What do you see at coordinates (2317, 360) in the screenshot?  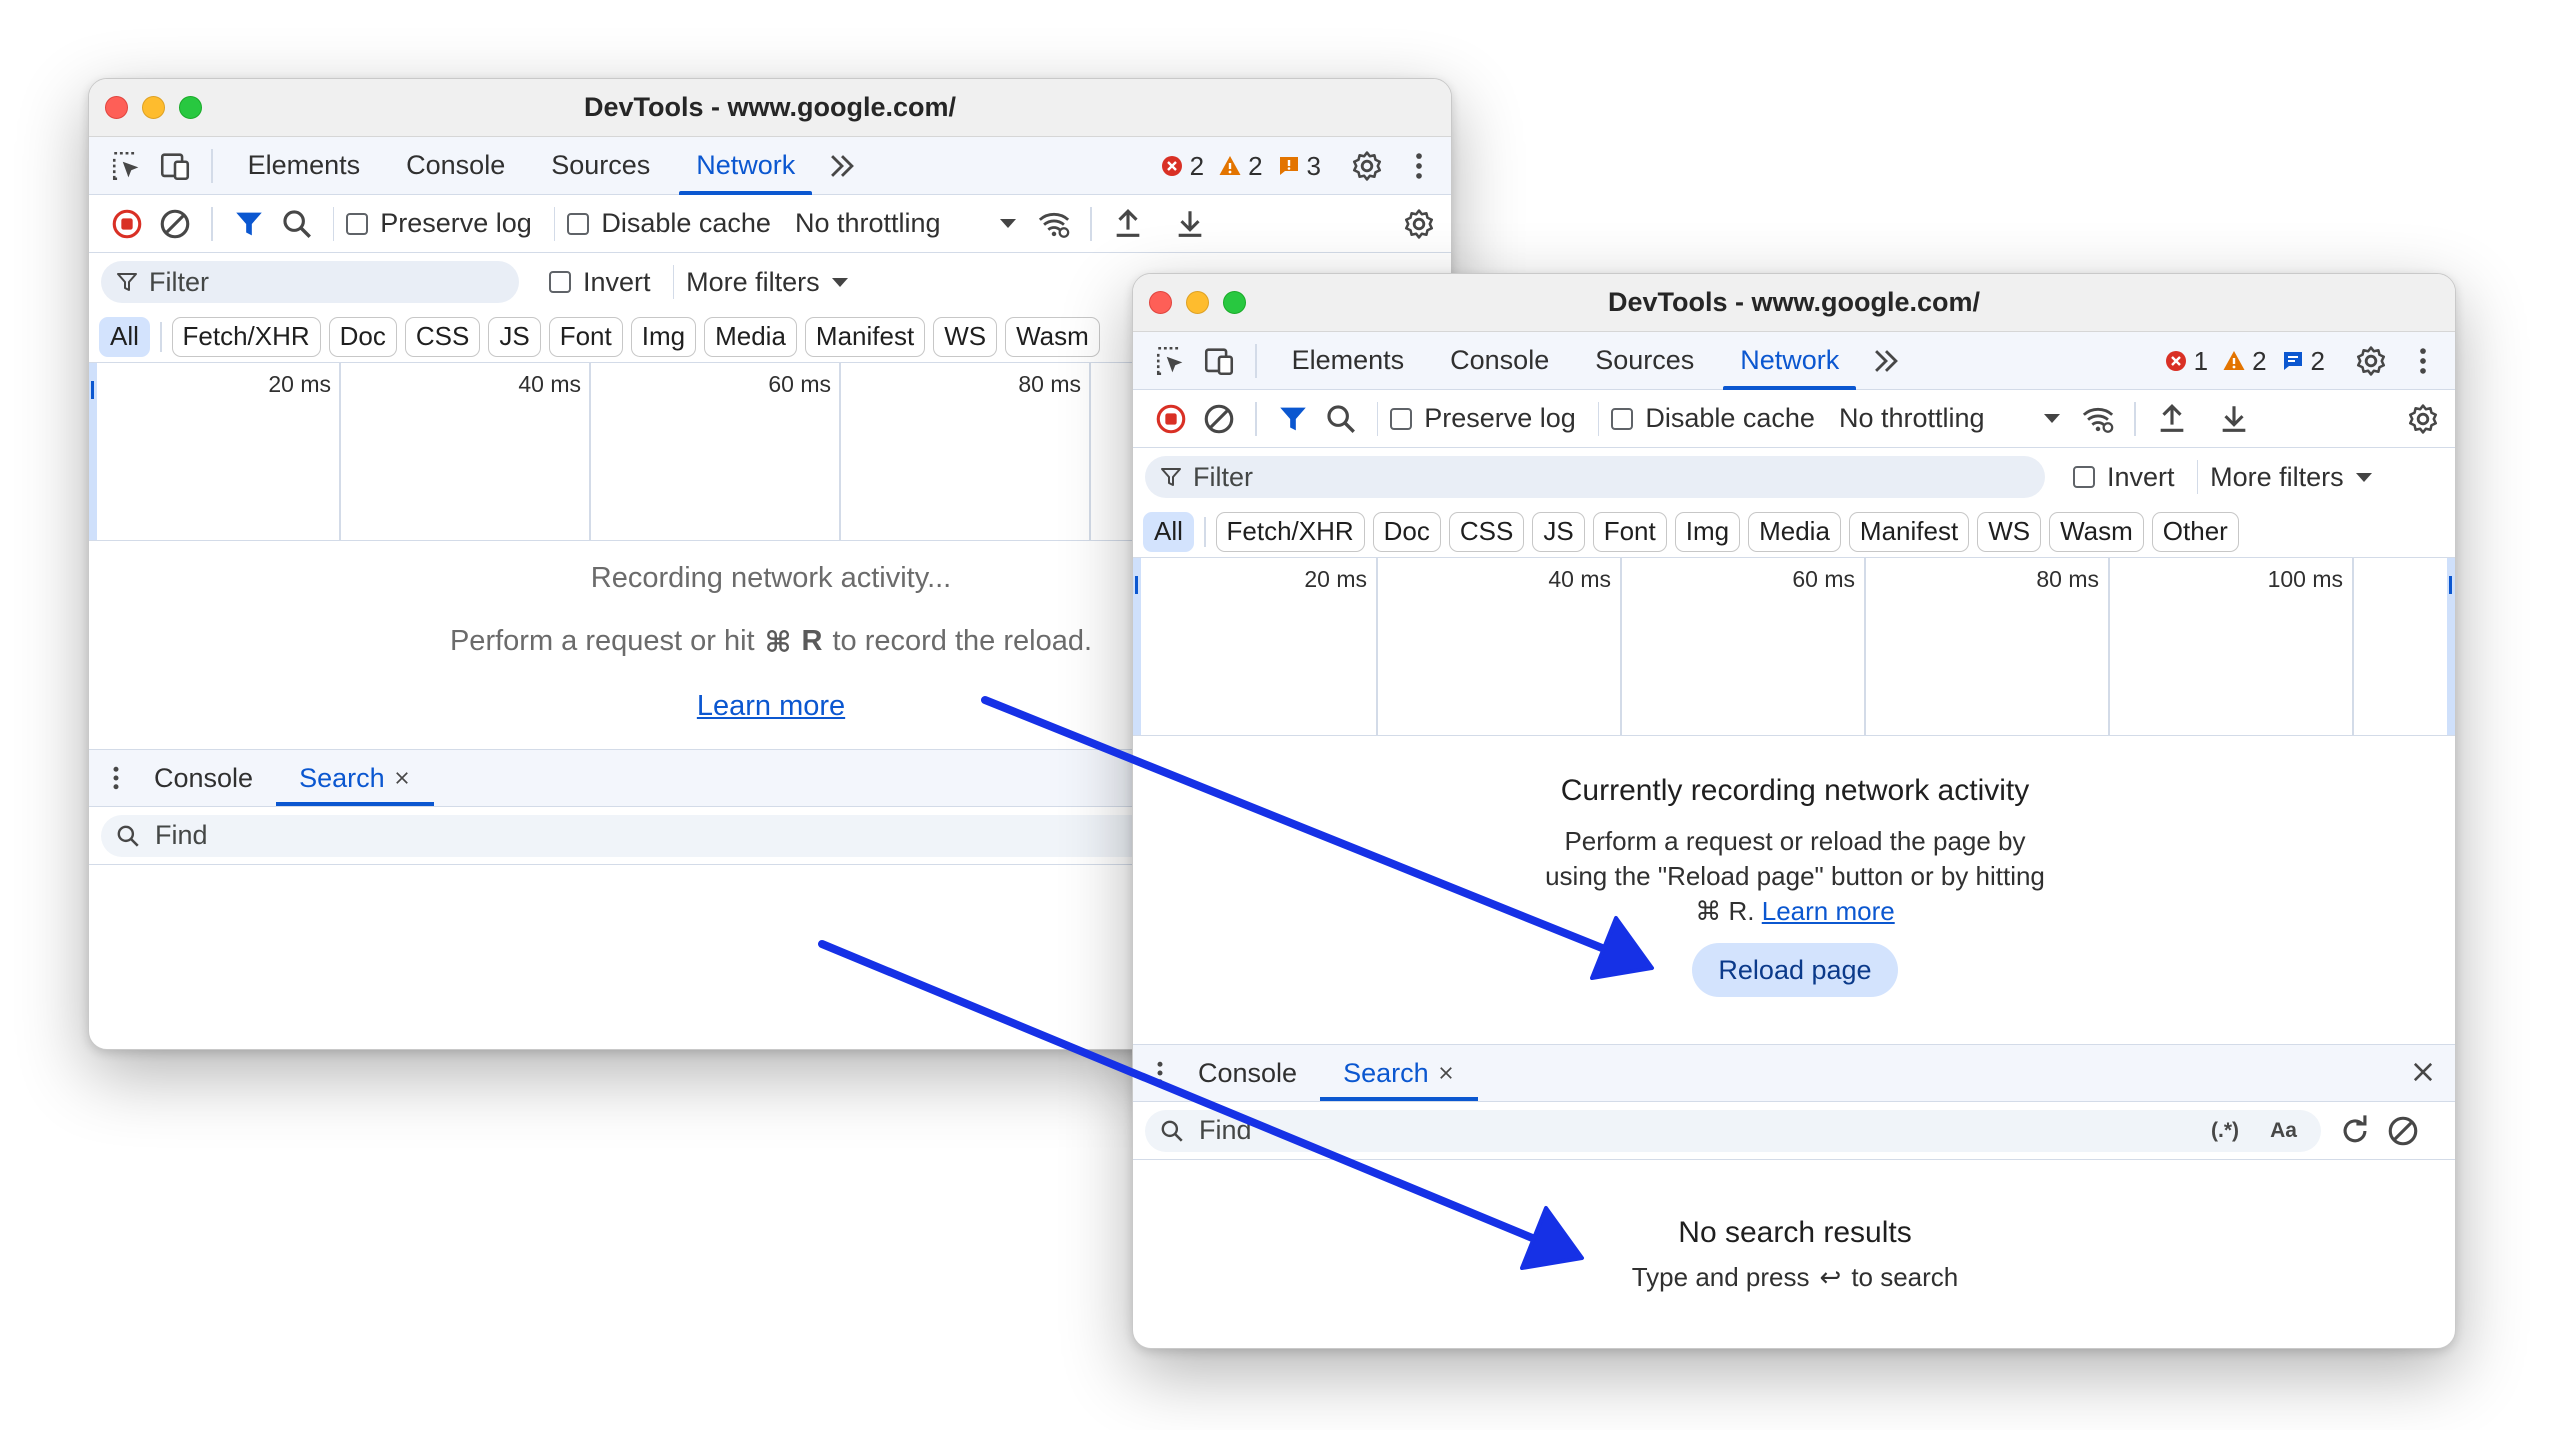 I see `issue-count: 2` at bounding box center [2317, 360].